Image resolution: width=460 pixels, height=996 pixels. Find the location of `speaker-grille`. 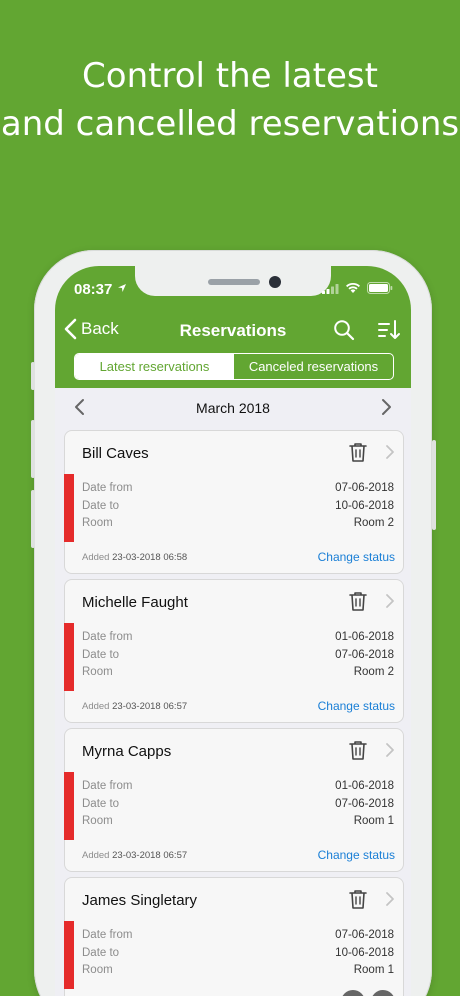

speaker-grille is located at coordinates (234, 282).